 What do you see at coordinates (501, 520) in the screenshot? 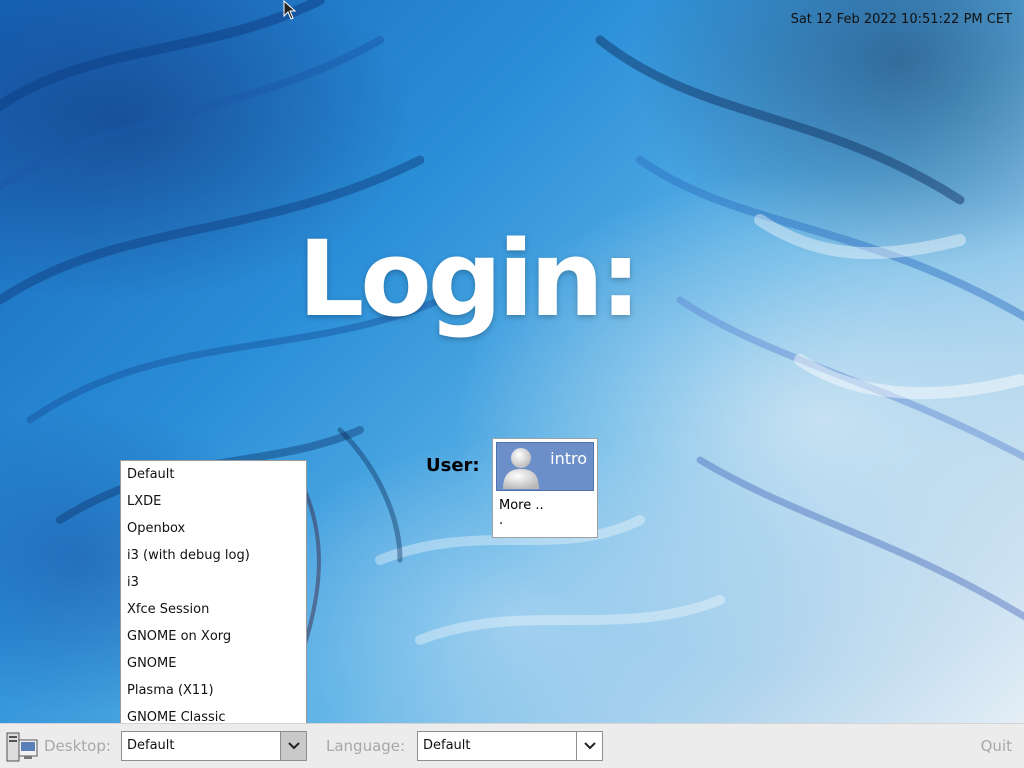
I see `user-list-extra: .` at bounding box center [501, 520].